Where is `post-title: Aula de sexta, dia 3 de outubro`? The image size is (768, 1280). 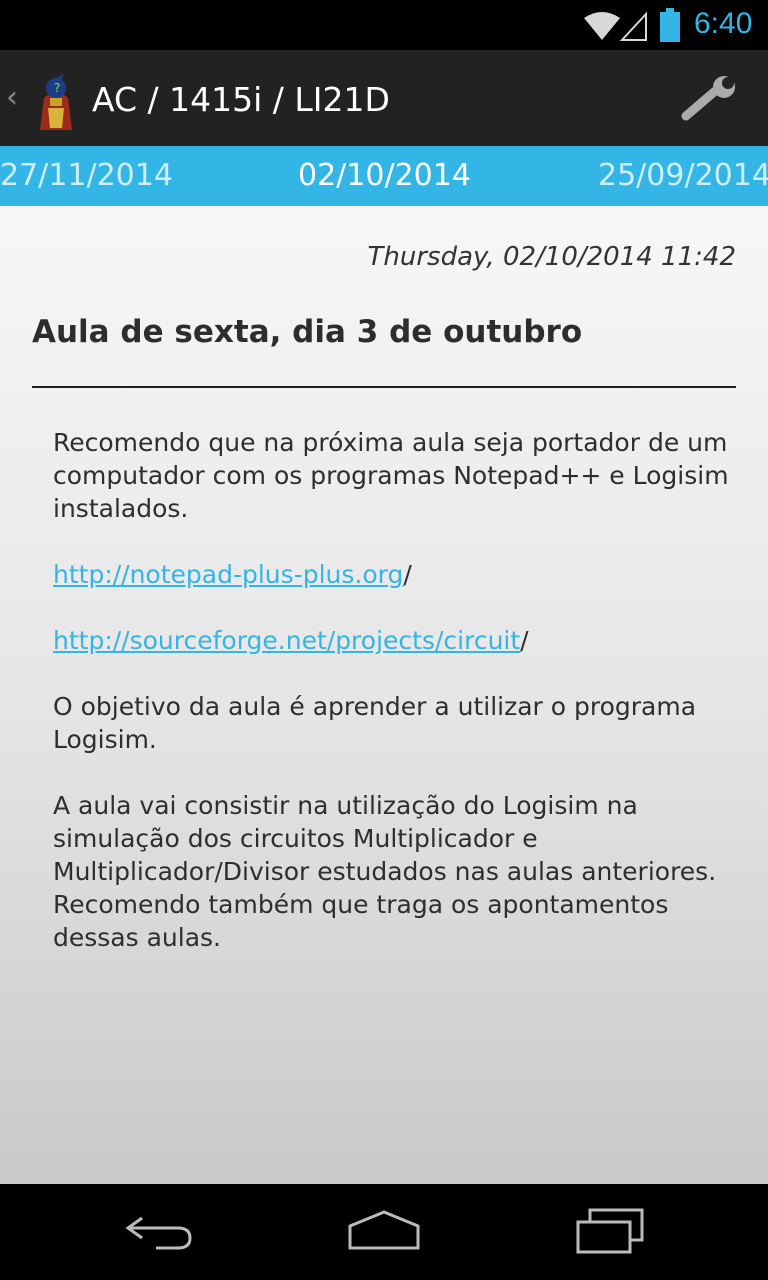 post-title: Aula de sexta, dia 3 de outubro is located at coordinates (307, 332).